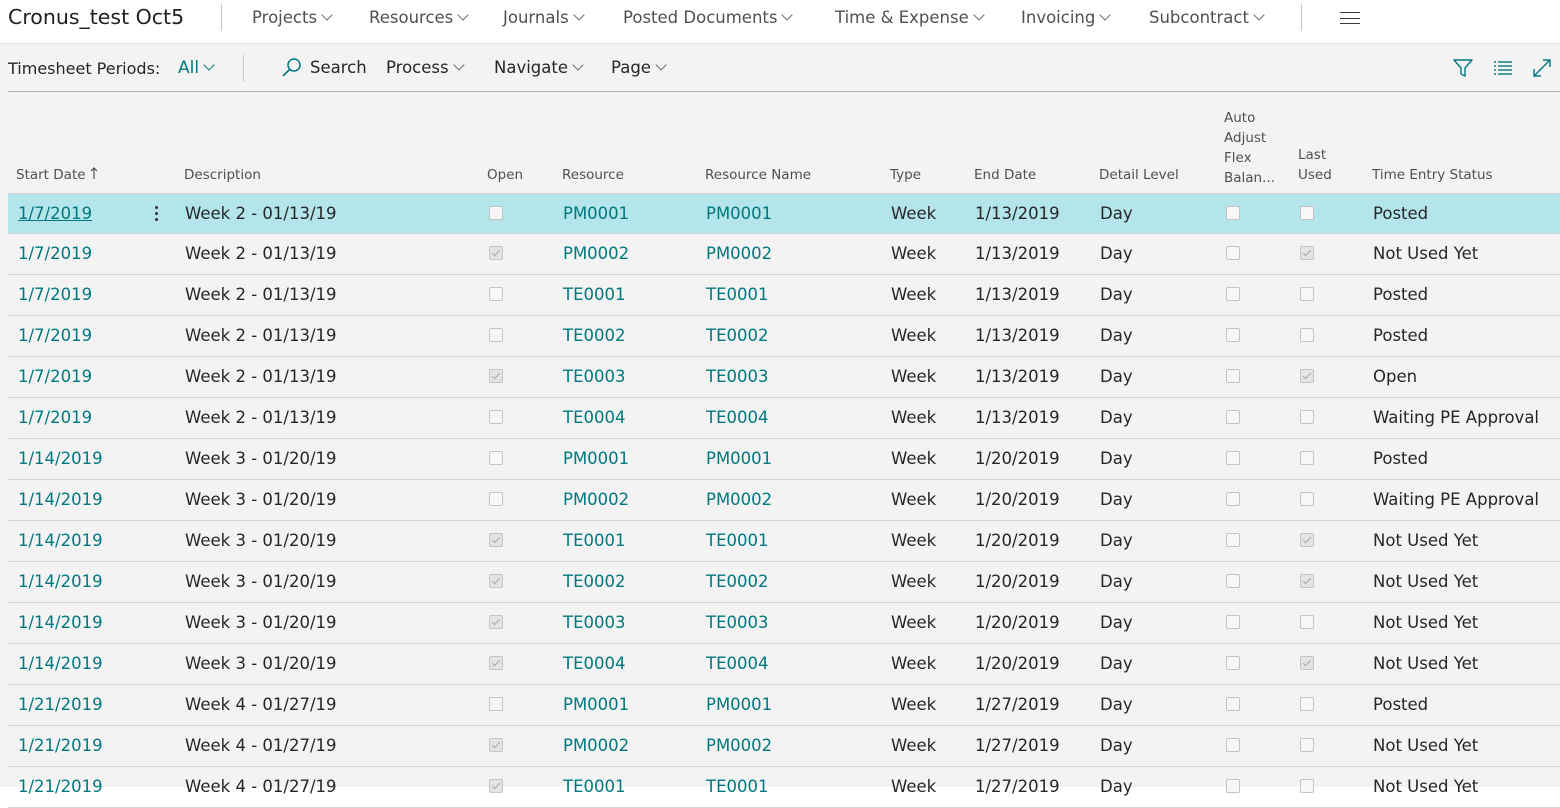 The image size is (1560, 808). Describe the element at coordinates (539, 67) in the screenshot. I see `navigate-menu: Navigate` at that location.